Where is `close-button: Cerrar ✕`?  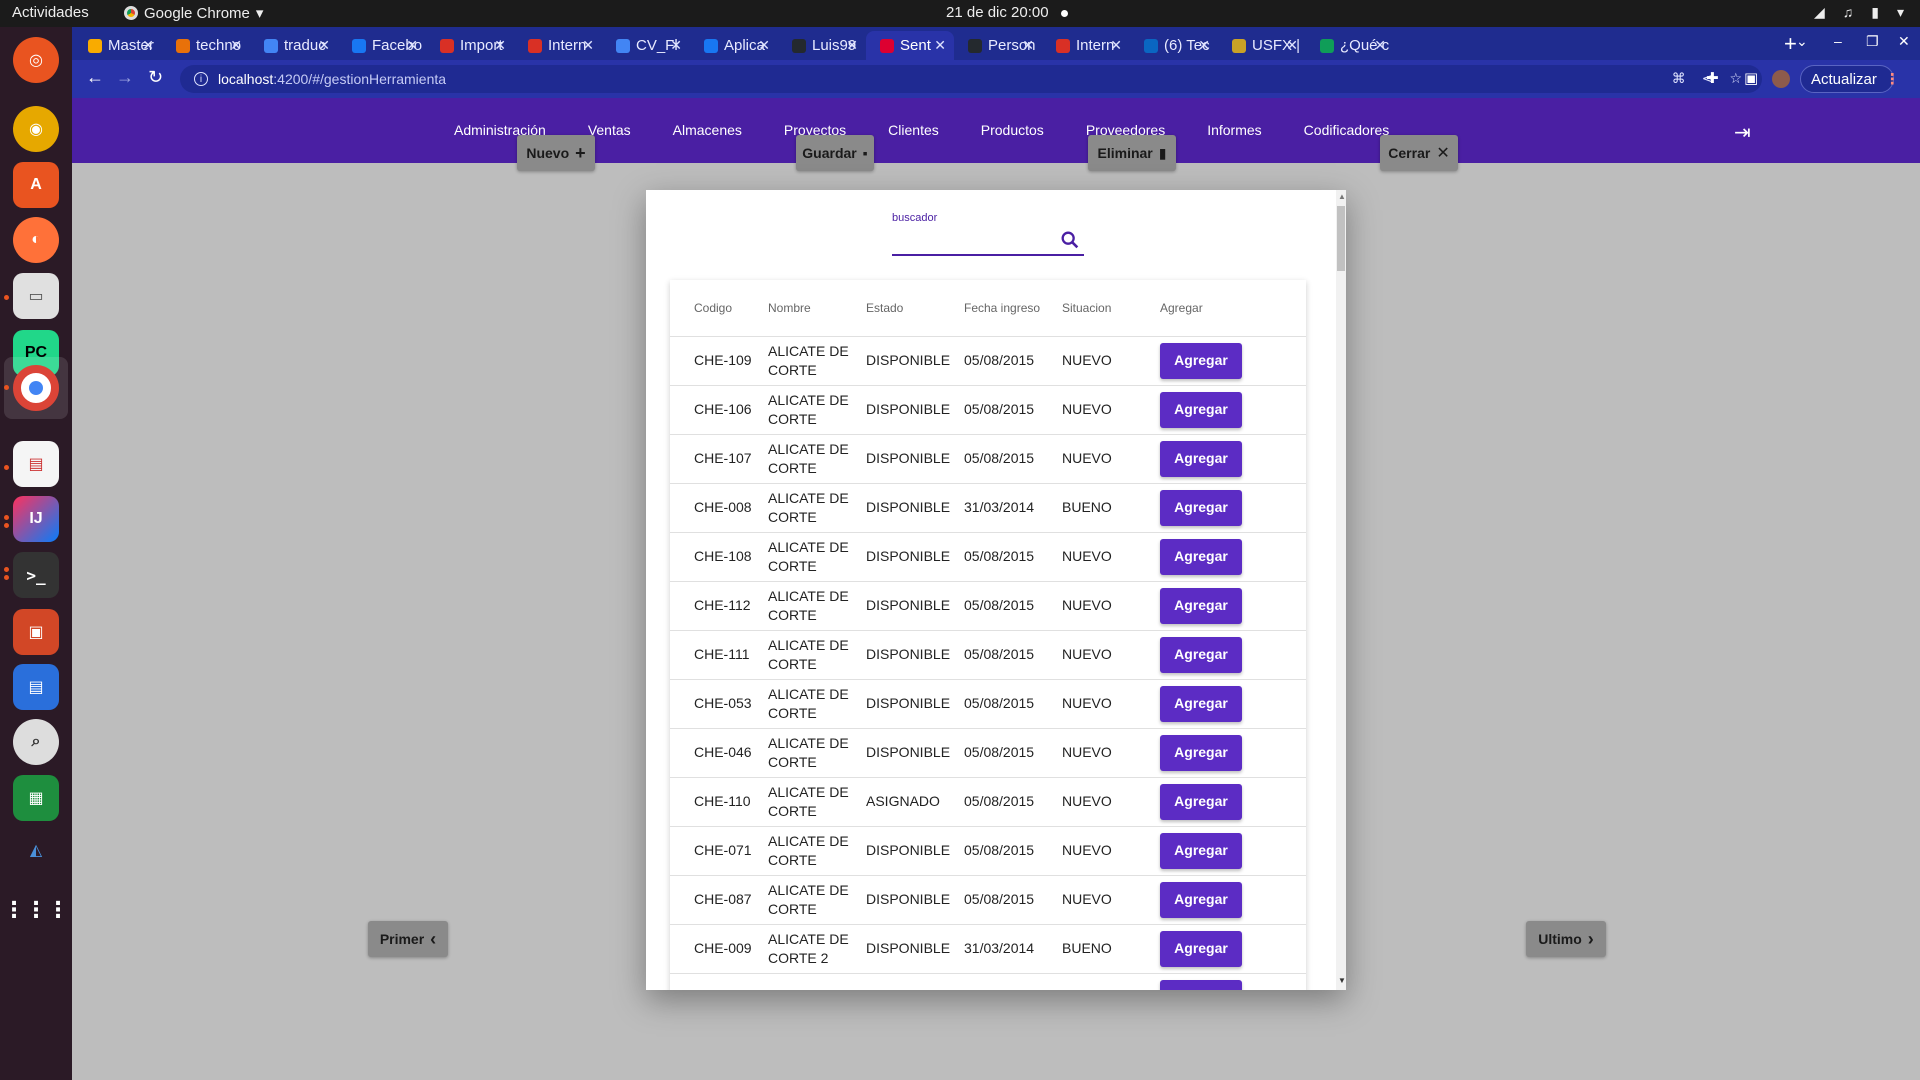
close-button: Cerrar ✕ is located at coordinates (1419, 153).